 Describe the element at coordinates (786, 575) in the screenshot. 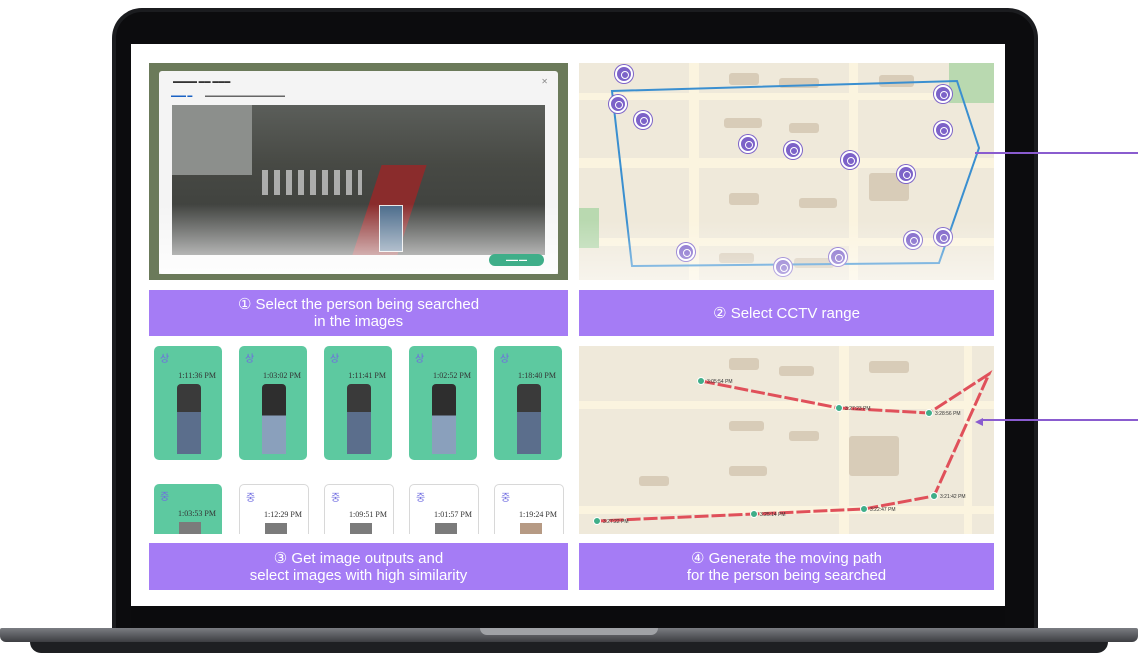

I see `caption-line: for the person being searched` at that location.